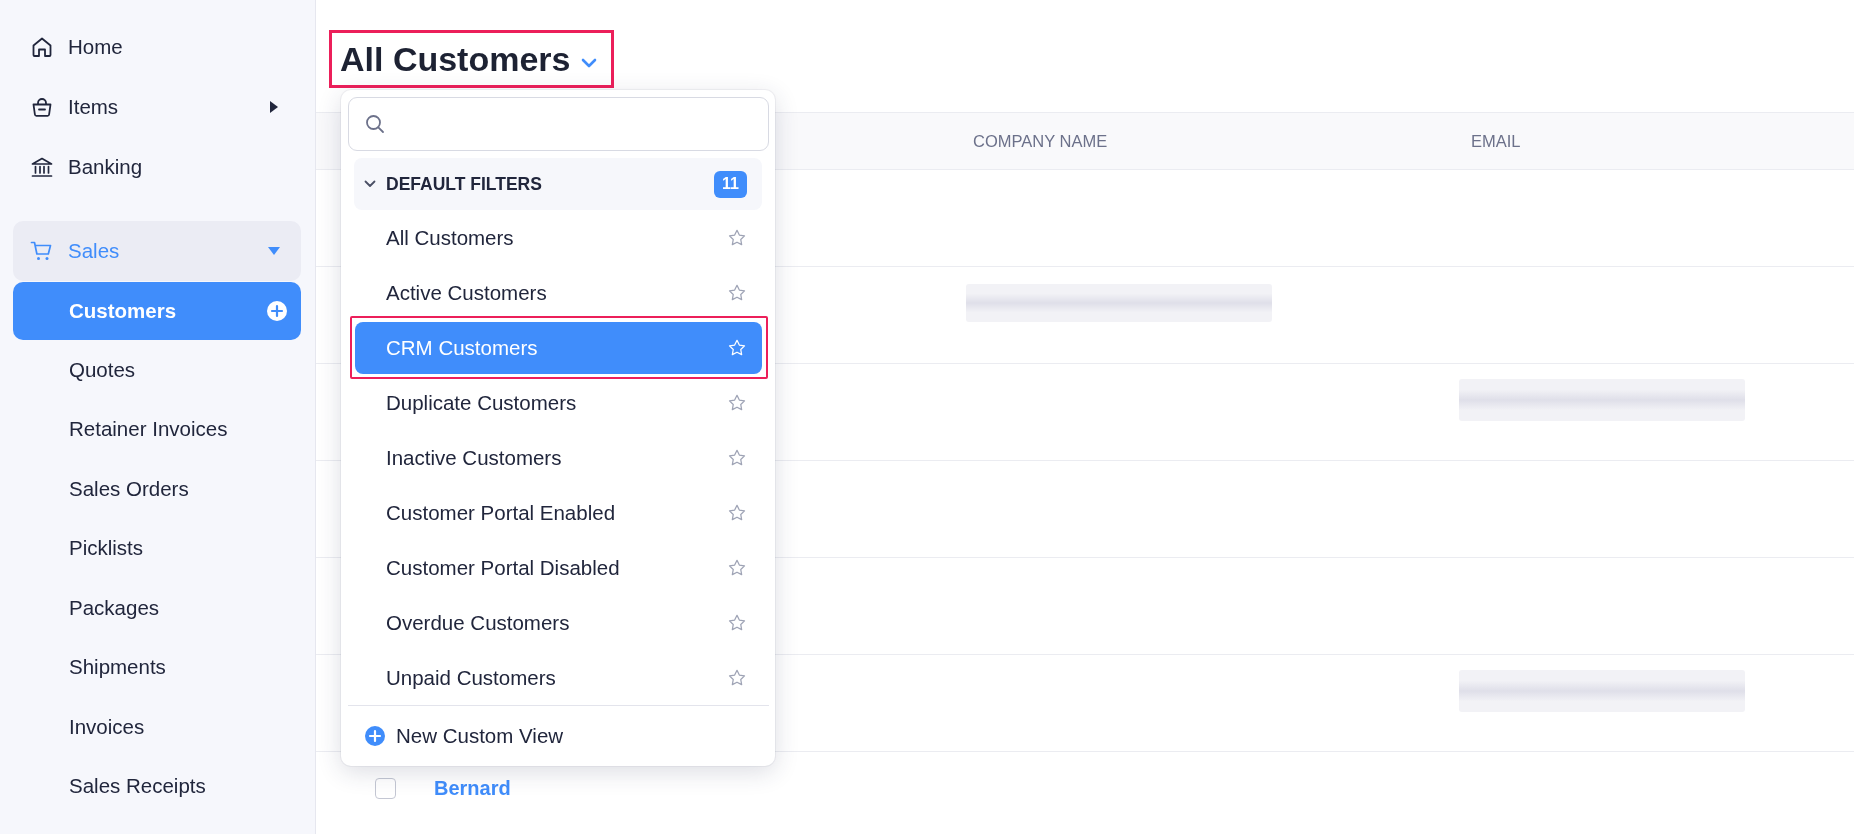  What do you see at coordinates (558, 124) in the screenshot?
I see `search-field` at bounding box center [558, 124].